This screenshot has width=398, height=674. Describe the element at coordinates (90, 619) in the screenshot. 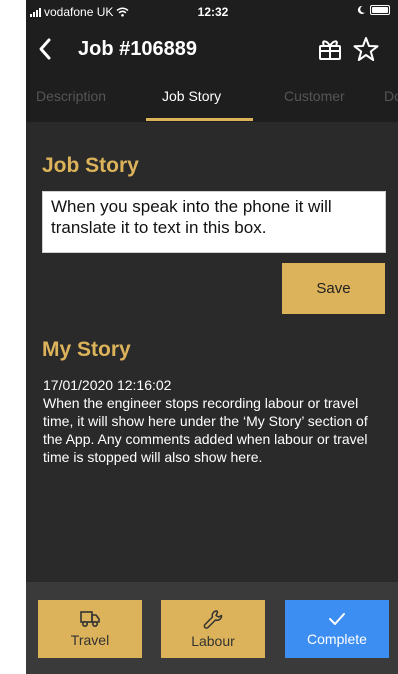

I see `truck-icon` at that location.